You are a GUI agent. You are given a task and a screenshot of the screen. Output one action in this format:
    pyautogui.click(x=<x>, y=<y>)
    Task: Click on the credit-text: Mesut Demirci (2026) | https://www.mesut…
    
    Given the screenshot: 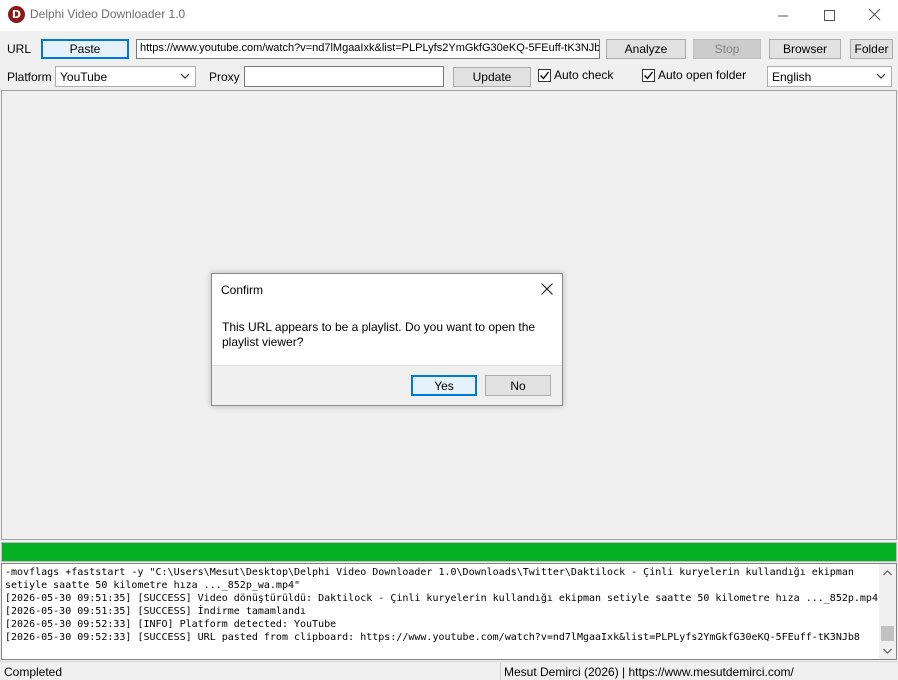 What is the action you would take?
    pyautogui.click(x=649, y=672)
    